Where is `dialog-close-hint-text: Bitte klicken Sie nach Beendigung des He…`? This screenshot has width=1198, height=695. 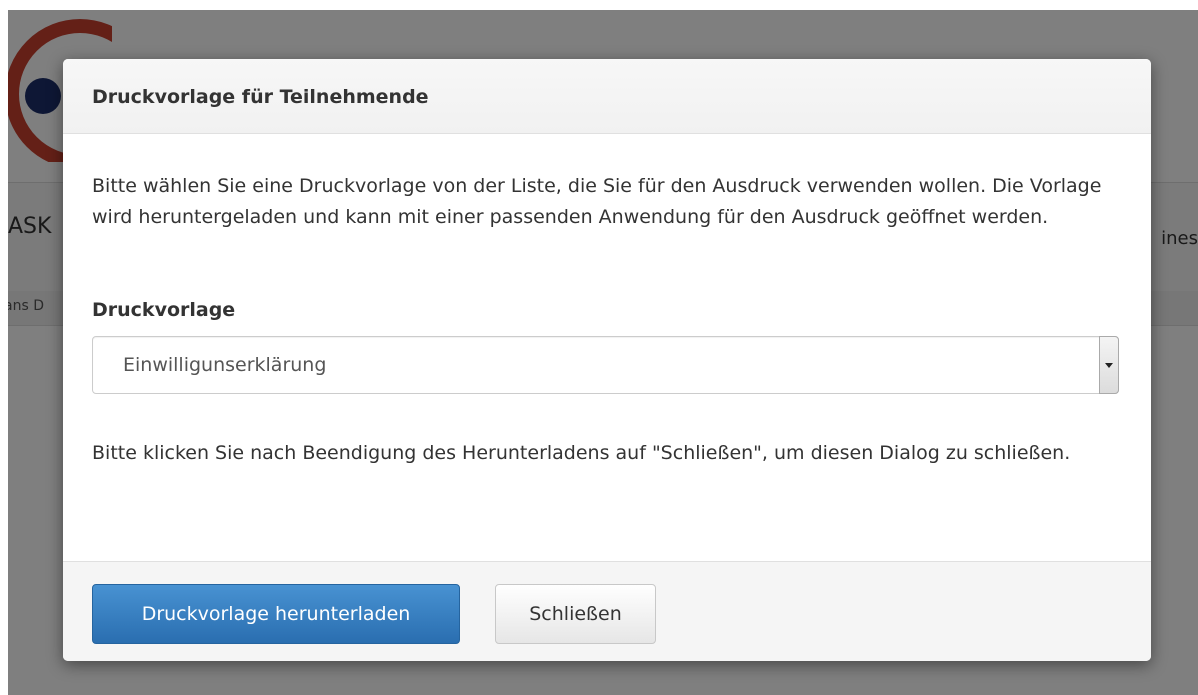 dialog-close-hint-text: Bitte klicken Sie nach Beendigung des He… is located at coordinates (581, 453).